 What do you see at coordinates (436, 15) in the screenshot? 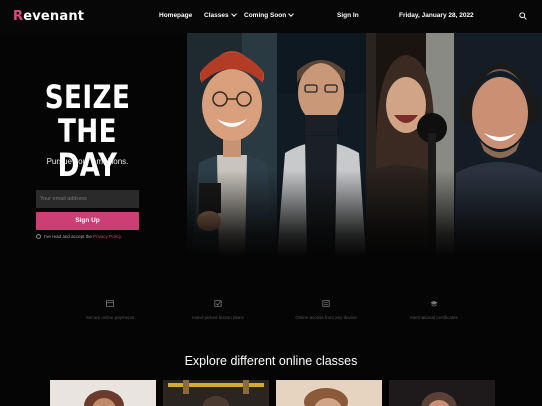
I see `current-date: Friday, January 28, 2022` at bounding box center [436, 15].